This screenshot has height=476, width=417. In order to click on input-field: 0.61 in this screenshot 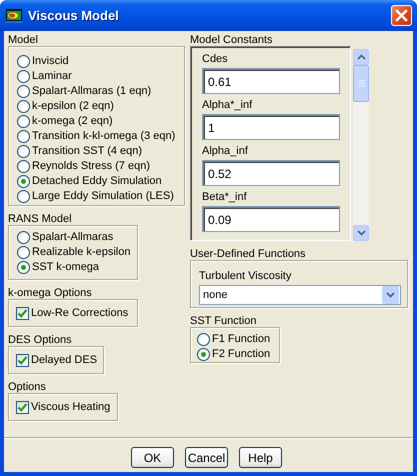, I will do `click(271, 81)`.